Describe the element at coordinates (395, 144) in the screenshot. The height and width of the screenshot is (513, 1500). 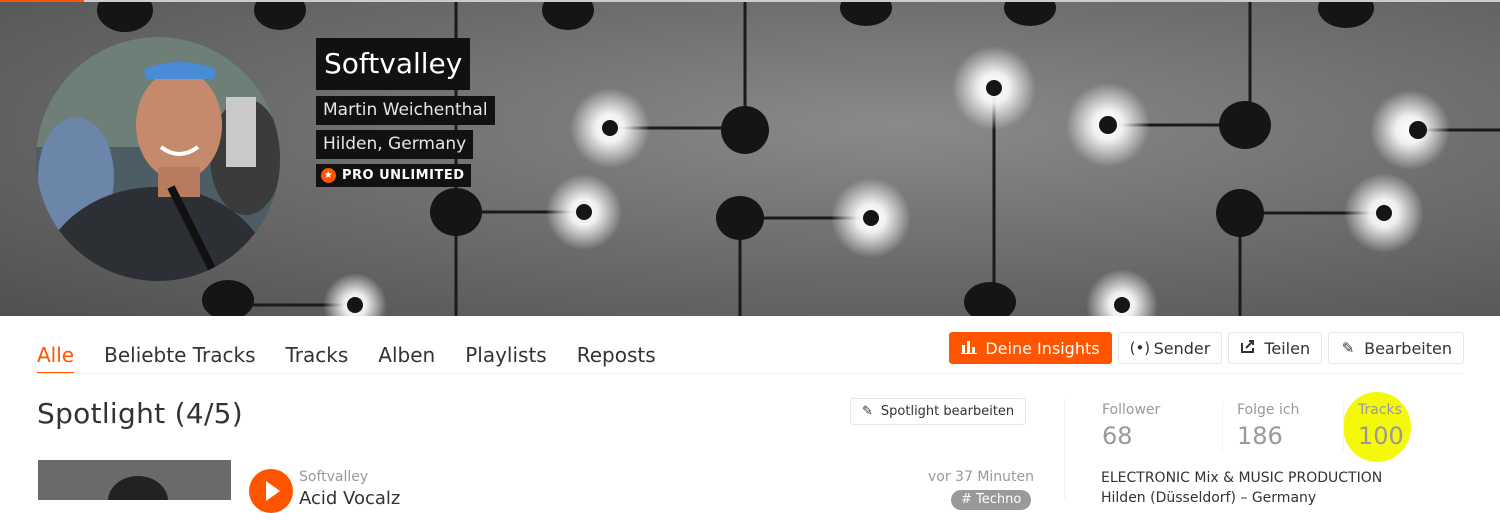
I see `profile-location: Hilden, Germany` at that location.